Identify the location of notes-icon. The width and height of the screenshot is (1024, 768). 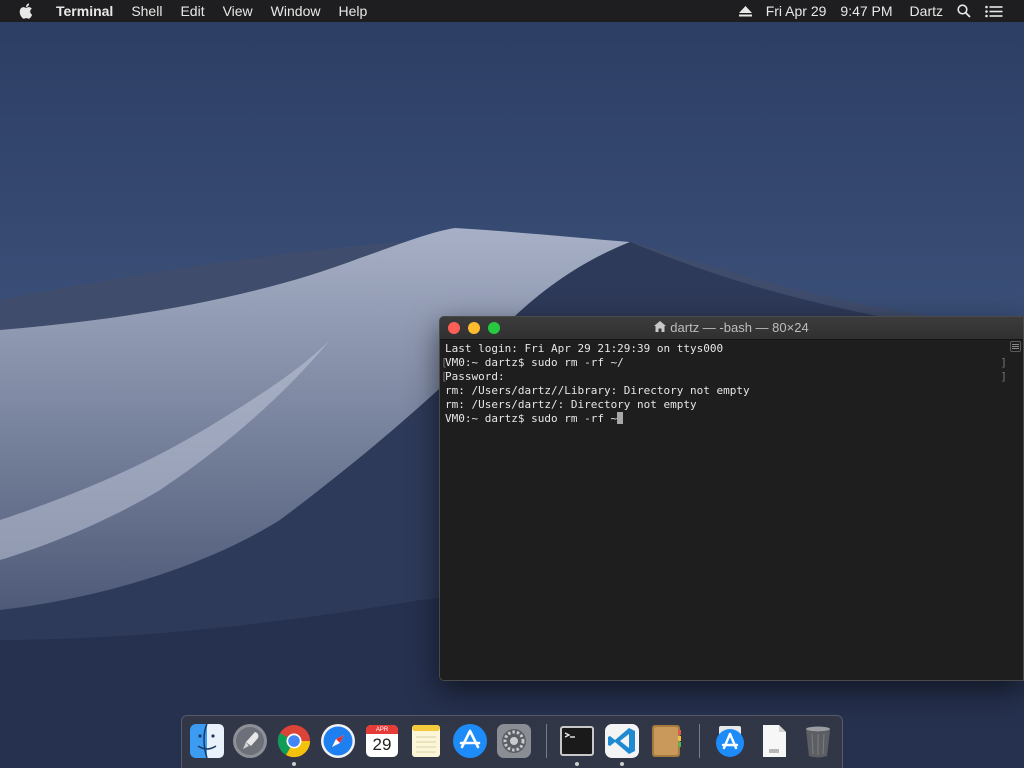
(426, 741).